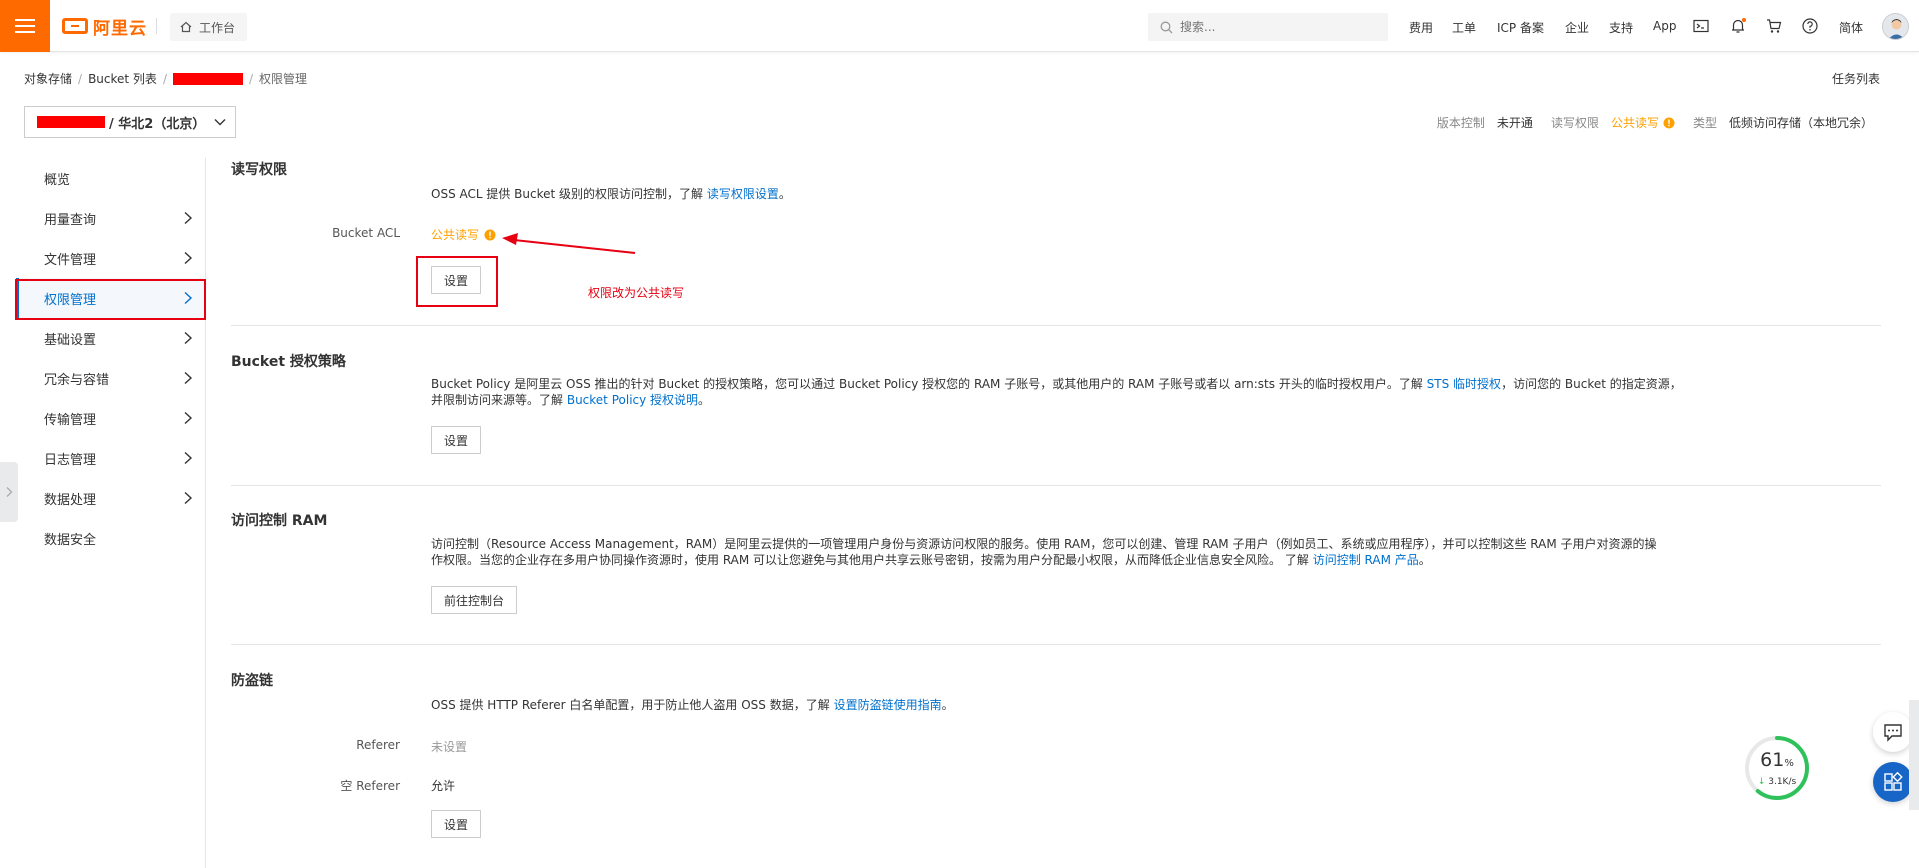  I want to click on bucket-acl-label: Bucket ACL, so click(366, 233).